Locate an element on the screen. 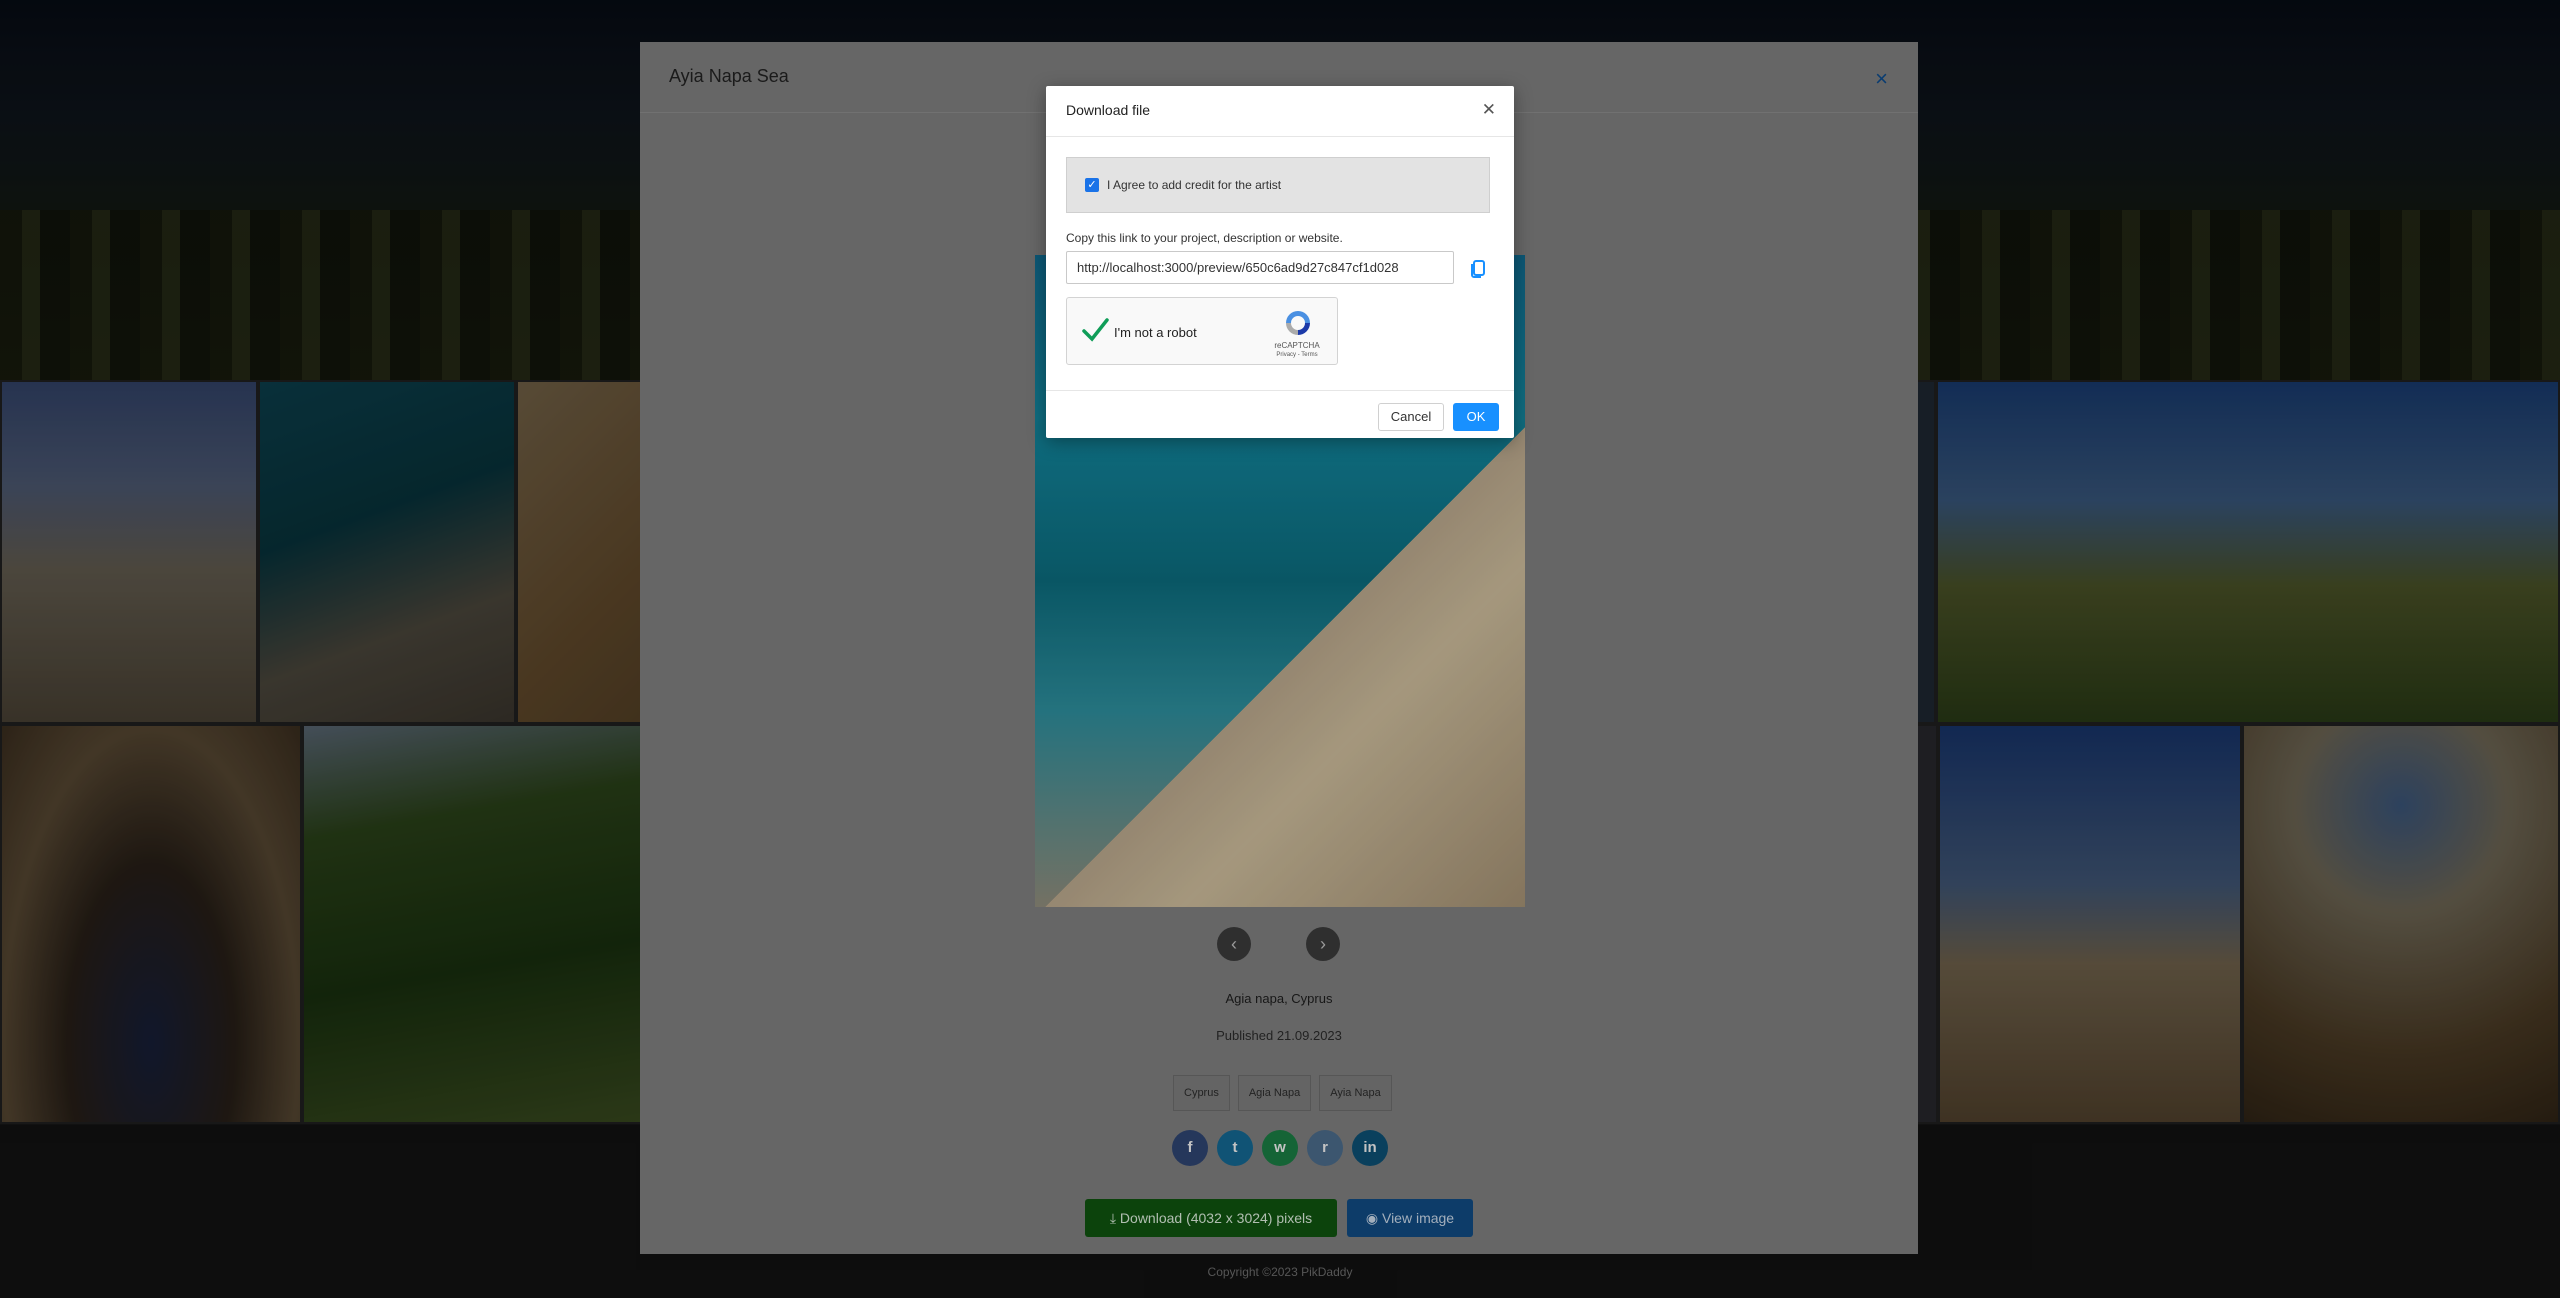 The width and height of the screenshot is (2560, 1298). recaptcha-brand: reCAPTCHA is located at coordinates (1297, 345).